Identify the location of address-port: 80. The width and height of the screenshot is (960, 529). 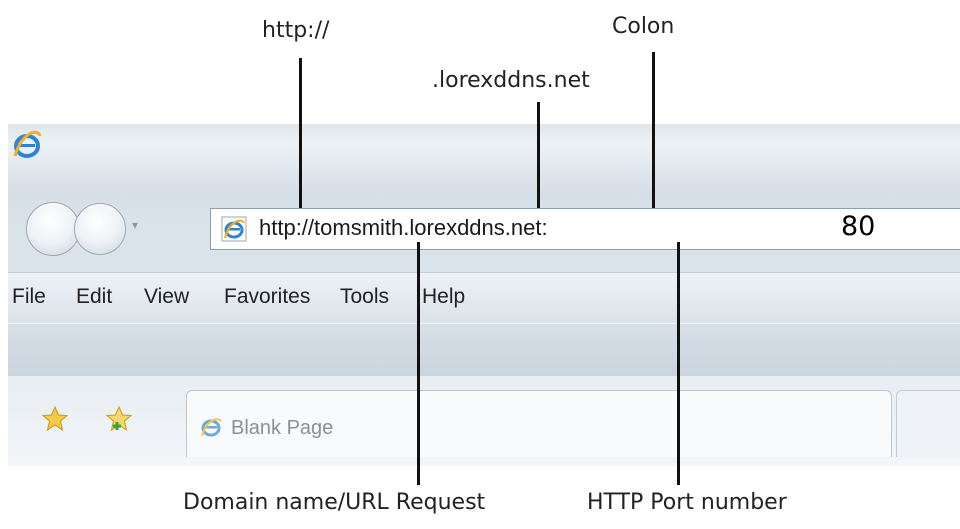
(858, 226).